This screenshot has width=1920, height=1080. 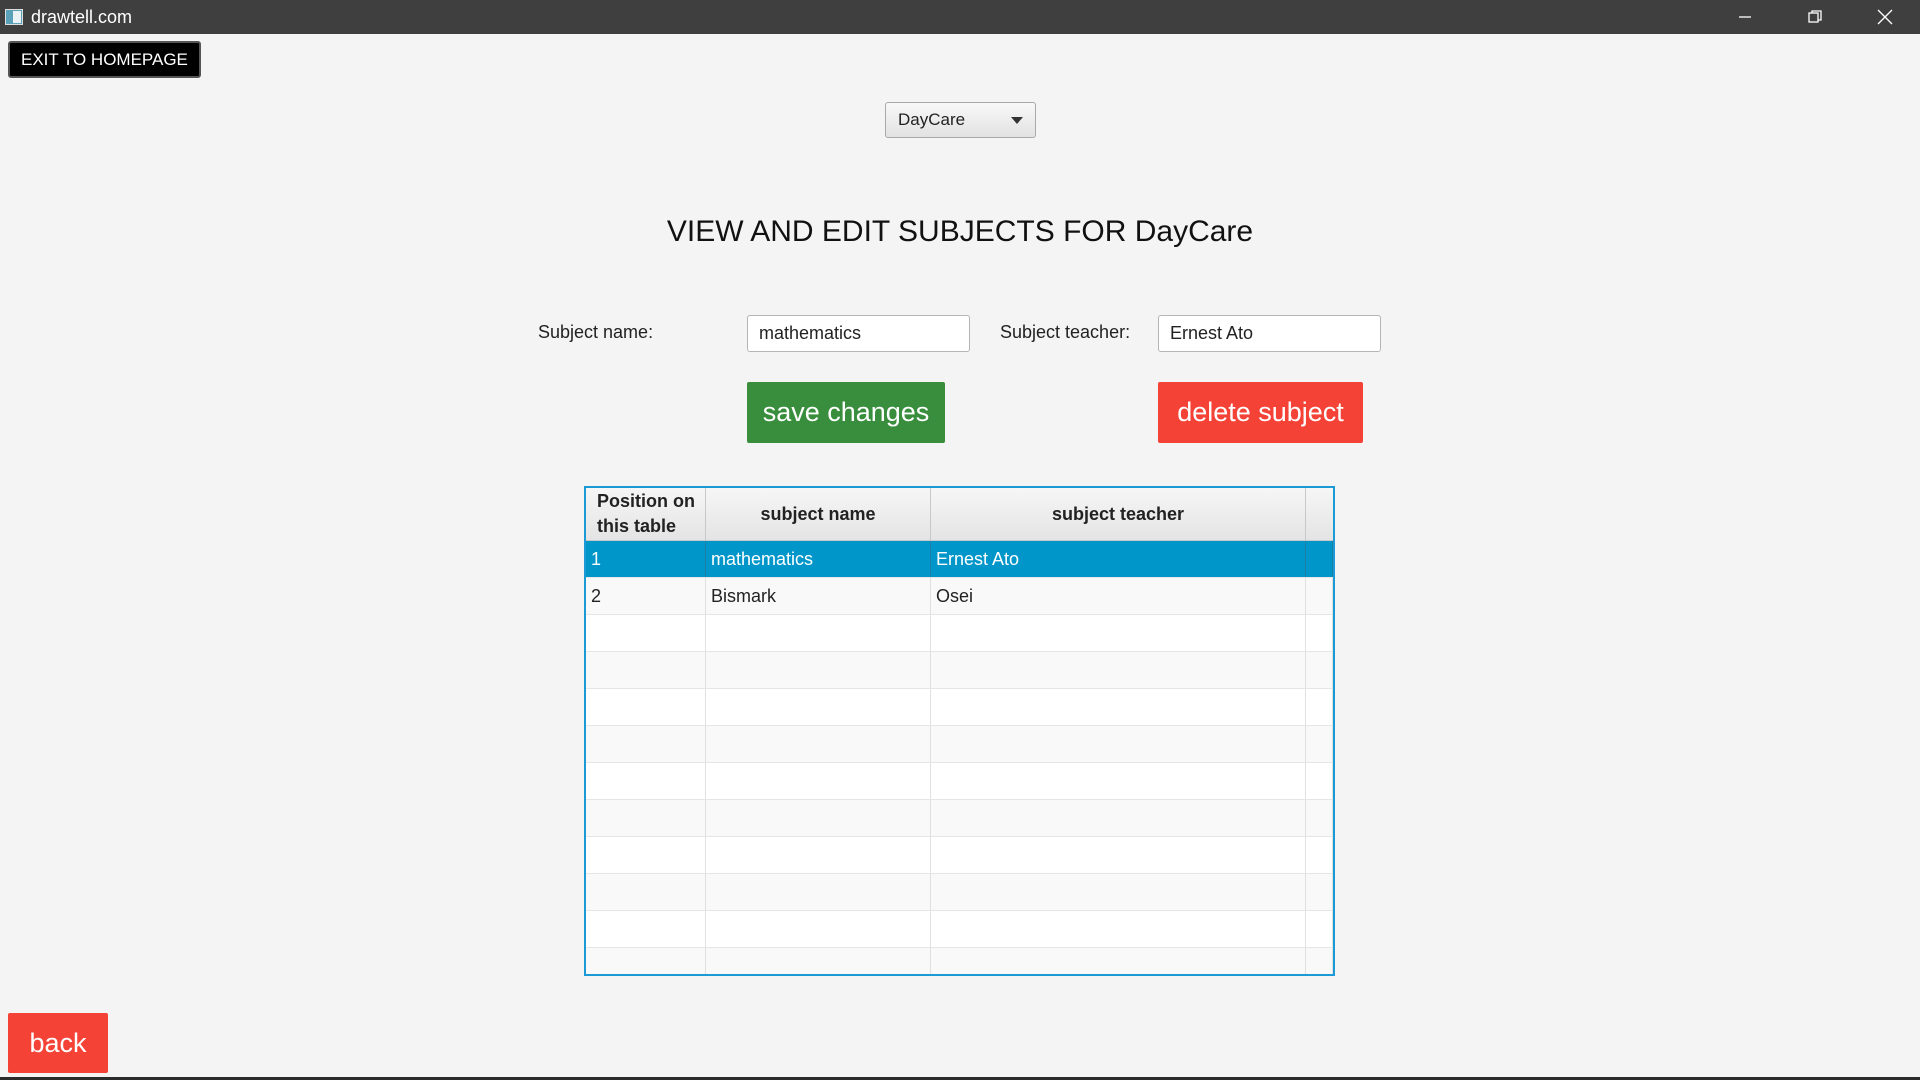 I want to click on column-header-position: Position on this table, so click(x=646, y=514).